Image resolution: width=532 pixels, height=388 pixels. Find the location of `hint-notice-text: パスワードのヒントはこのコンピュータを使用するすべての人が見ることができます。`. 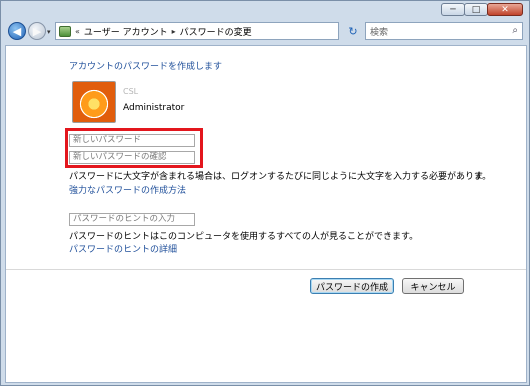

hint-notice-text: パスワードのヒントはこのコンピュータを使用するすべての人が見ることができます。 is located at coordinates (244, 237).